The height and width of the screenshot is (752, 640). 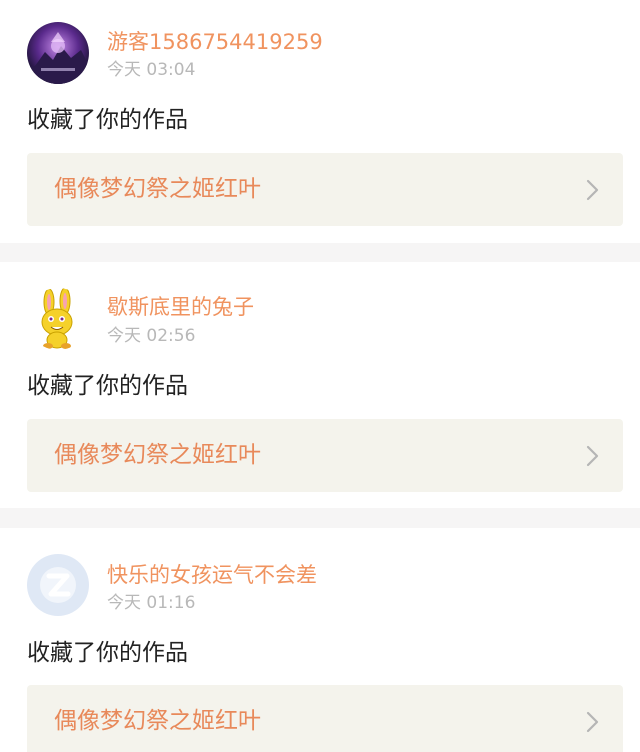 I want to click on purple-fantasy-avatar-icon, so click(x=58, y=53).